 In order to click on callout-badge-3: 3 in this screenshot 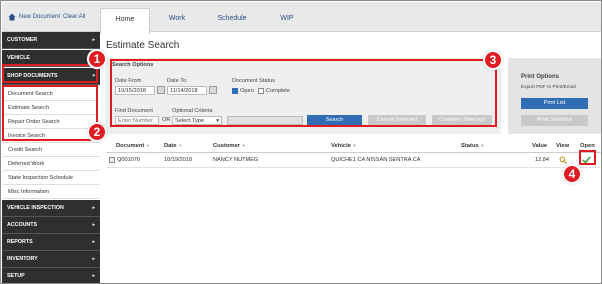, I will do `click(493, 60)`.